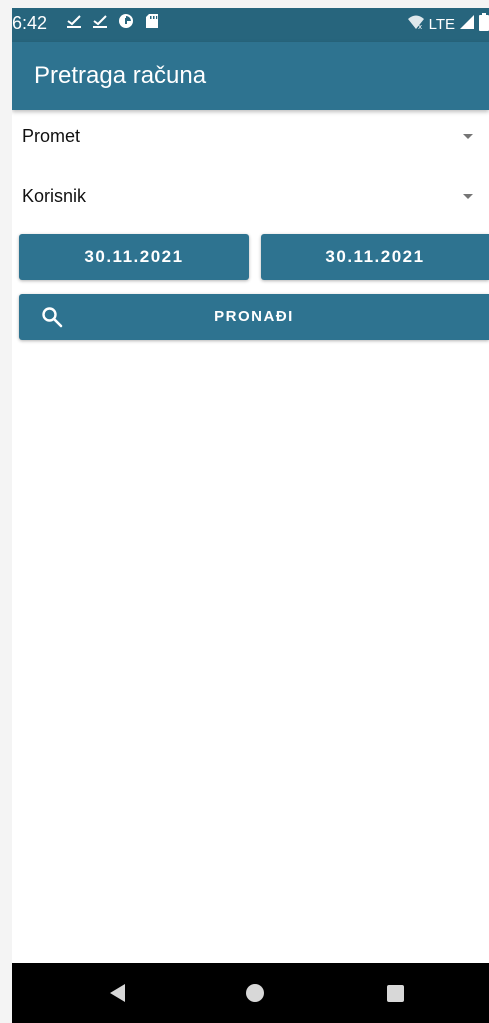 The image size is (489, 1023). I want to click on search-button: PRONAĐI, so click(254, 317).